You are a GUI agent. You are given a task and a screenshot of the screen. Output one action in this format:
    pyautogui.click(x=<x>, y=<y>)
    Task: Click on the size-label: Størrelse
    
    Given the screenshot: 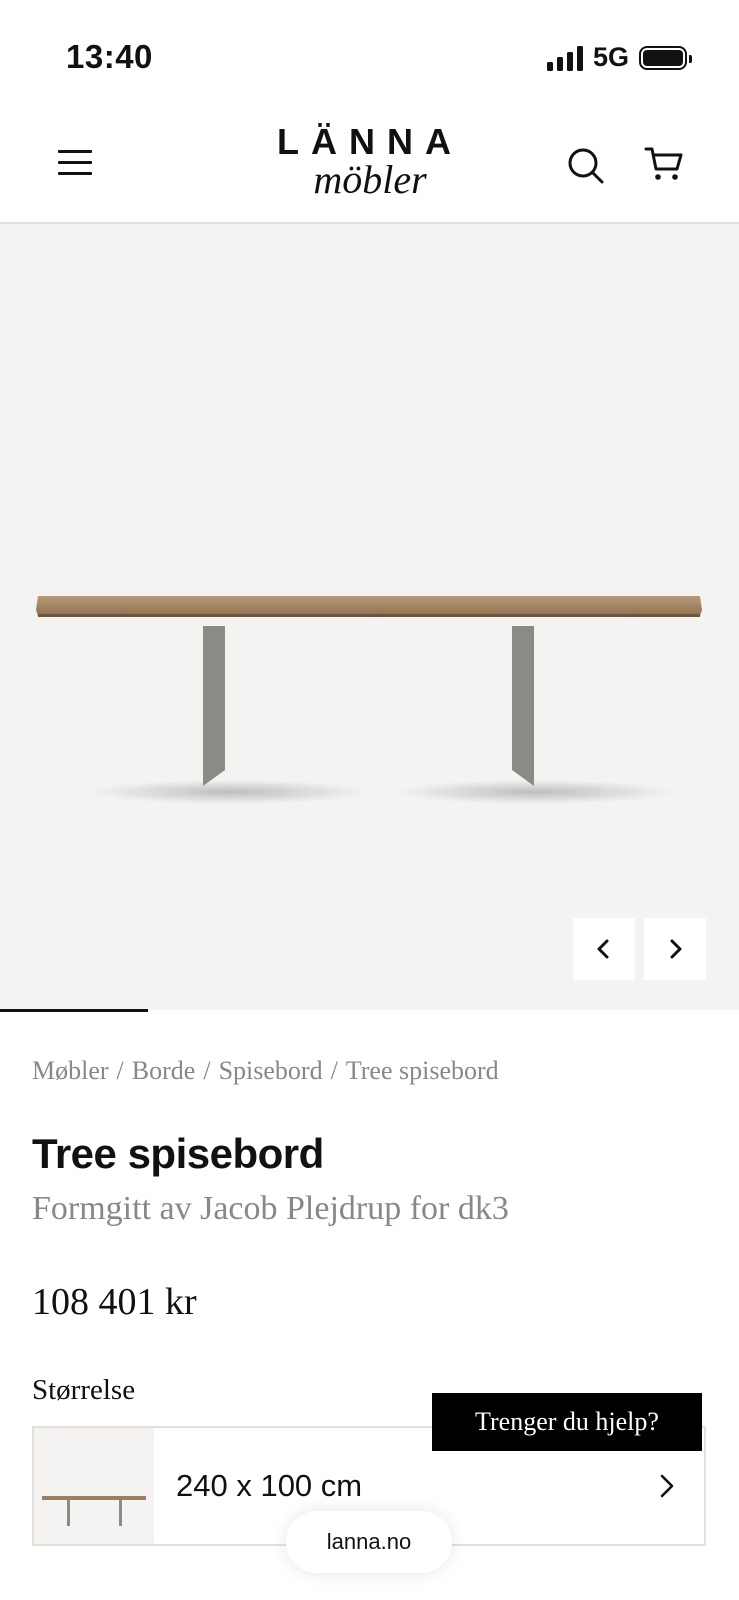 What is the action you would take?
    pyautogui.click(x=84, y=1390)
    